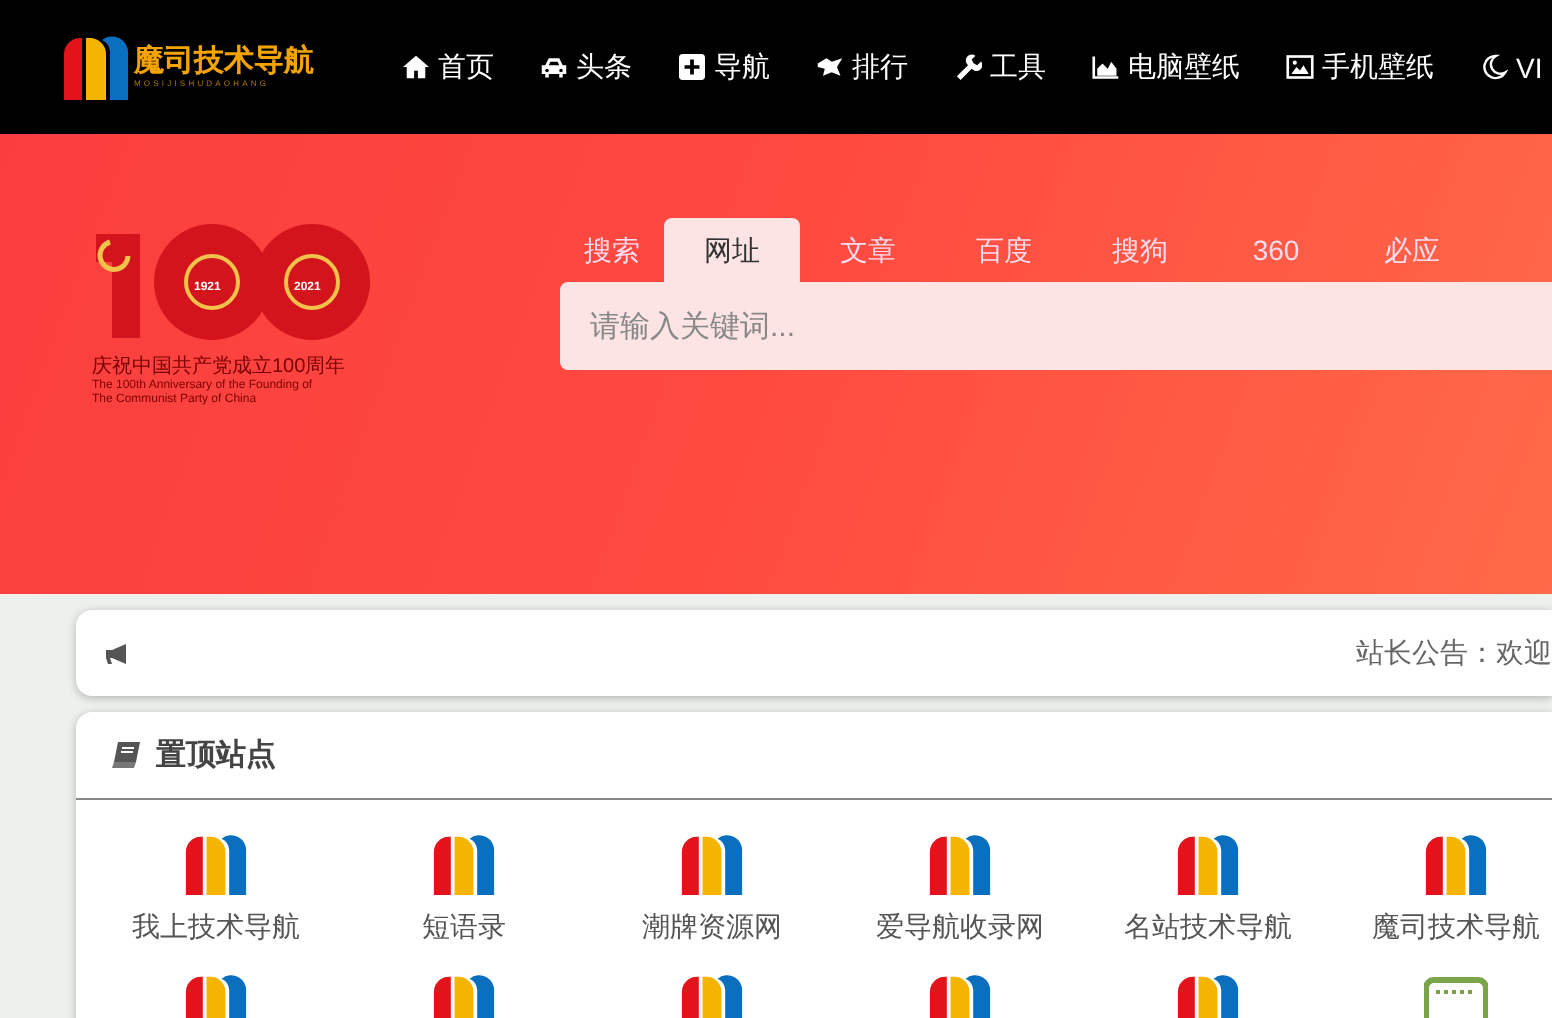 The image size is (1552, 1018). I want to click on home-icon, so click(416, 67).